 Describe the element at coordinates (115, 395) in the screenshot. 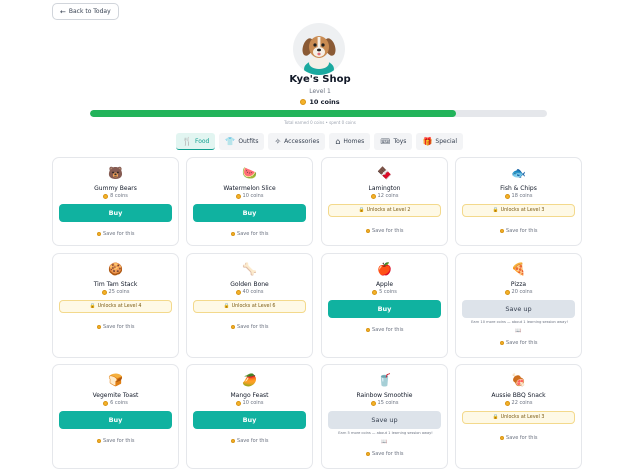

I see `item-name: Vegemite Toast` at that location.